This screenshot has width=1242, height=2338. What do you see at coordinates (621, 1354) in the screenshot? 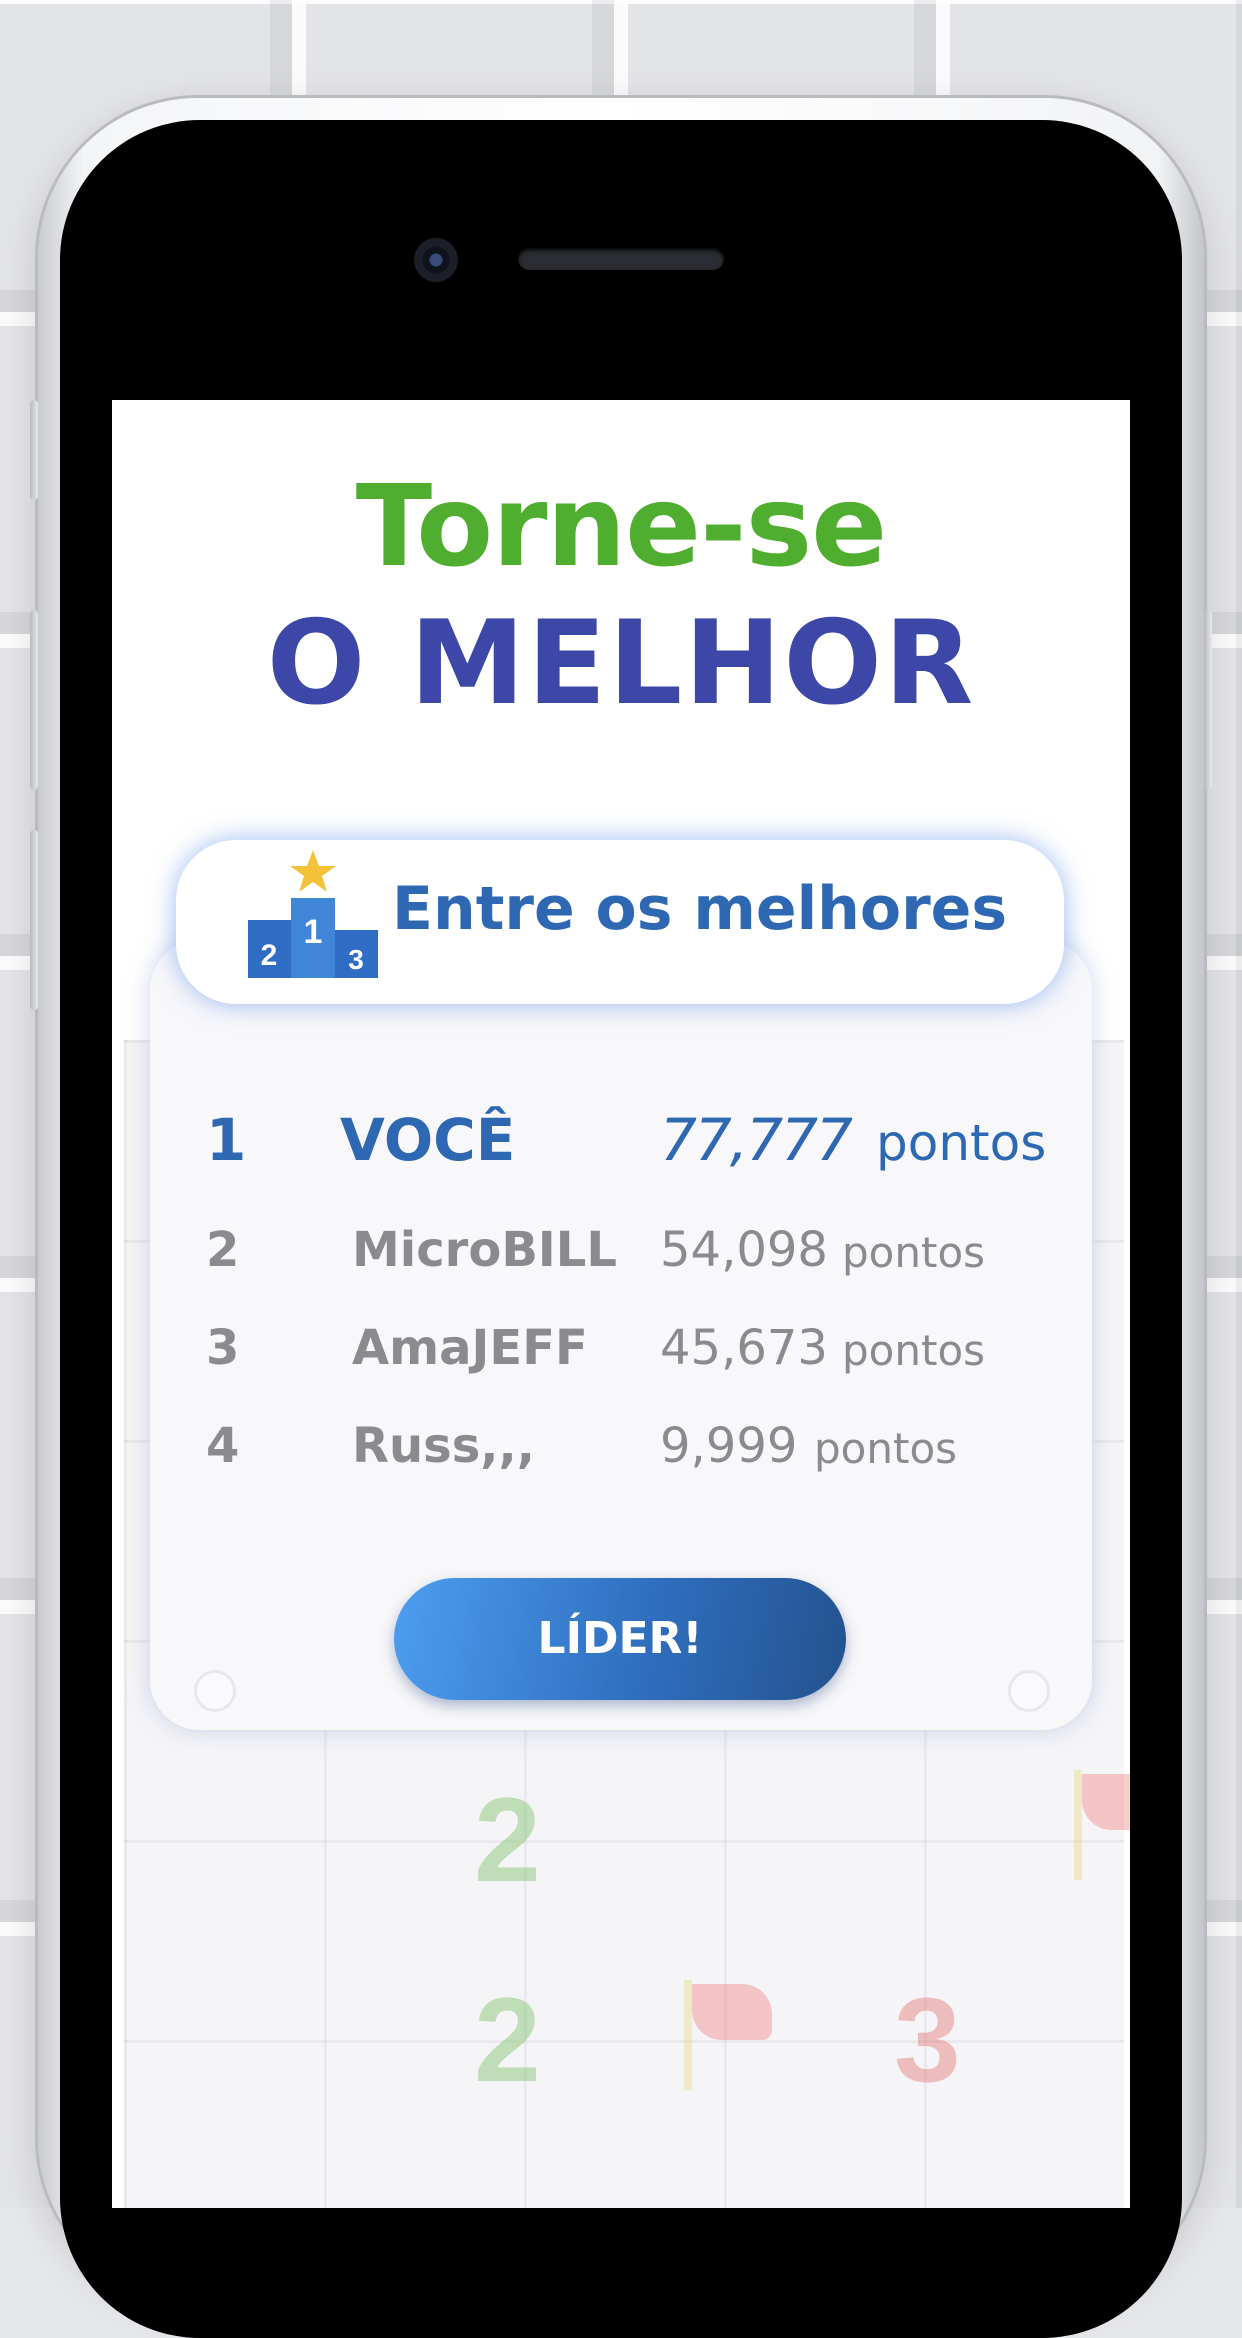
I see `leaderboard-row: 3 AmaJEFF 45,673 pontos` at bounding box center [621, 1354].